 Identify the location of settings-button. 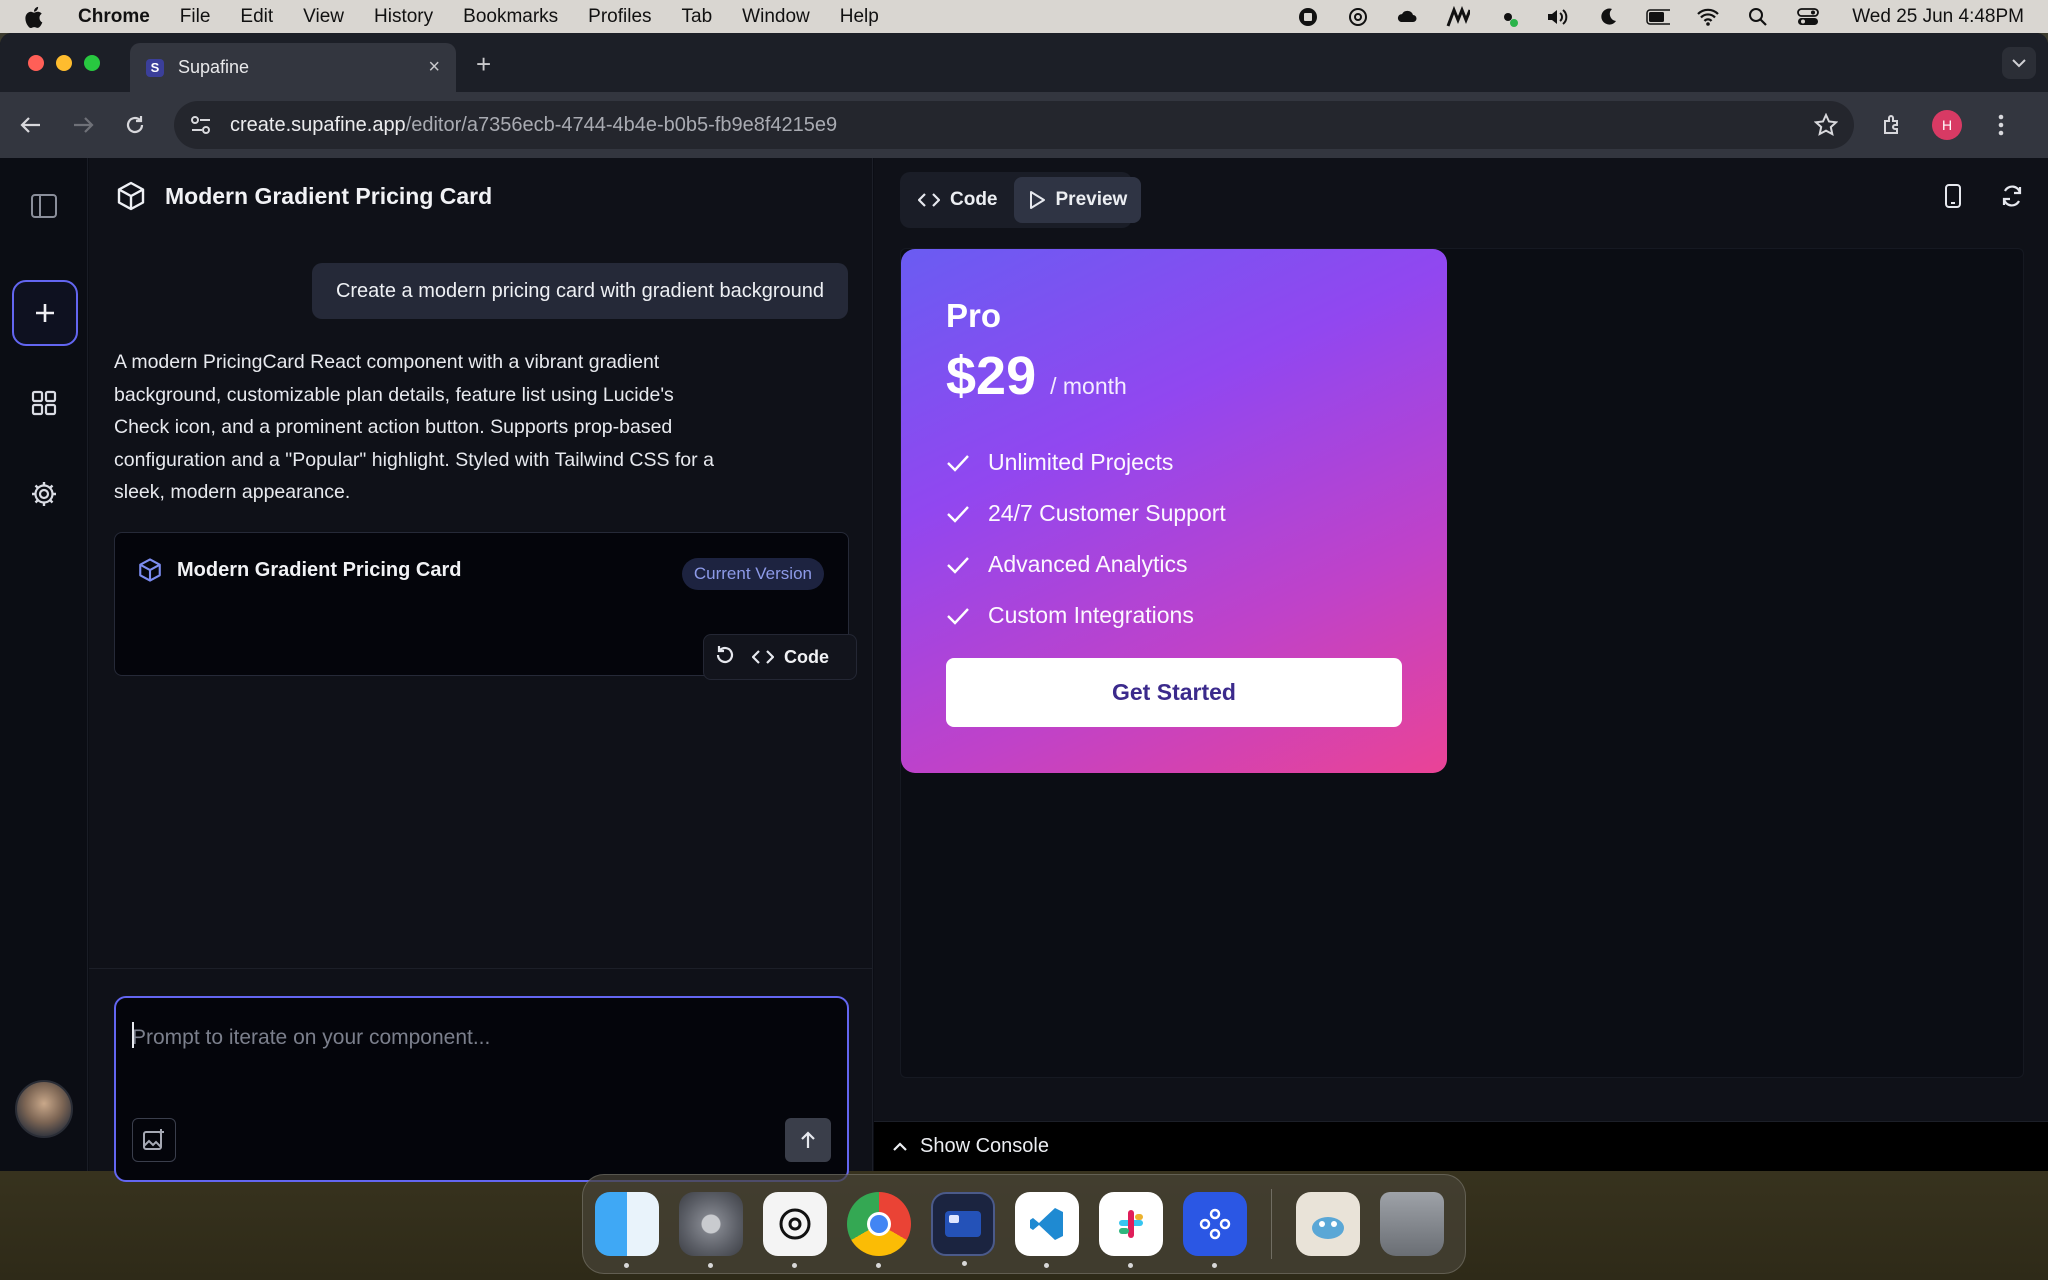
(44, 494).